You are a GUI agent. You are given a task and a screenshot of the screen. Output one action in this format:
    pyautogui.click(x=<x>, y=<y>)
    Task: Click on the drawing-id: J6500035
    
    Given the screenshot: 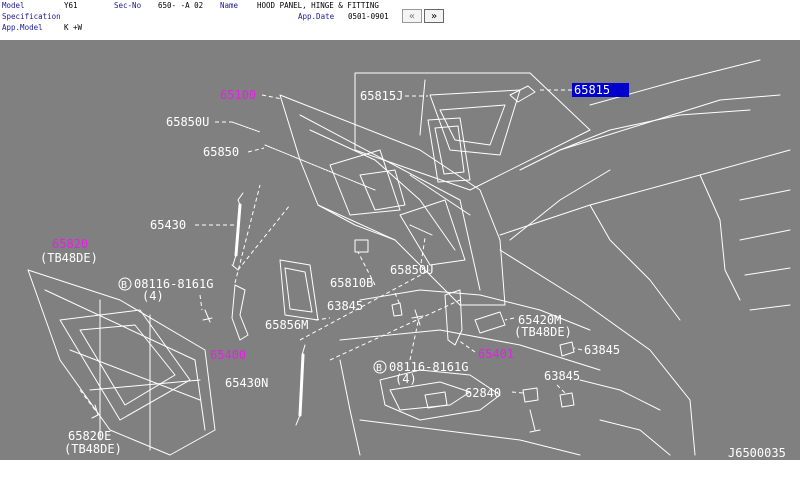 What is the action you would take?
    pyautogui.click(x=757, y=453)
    